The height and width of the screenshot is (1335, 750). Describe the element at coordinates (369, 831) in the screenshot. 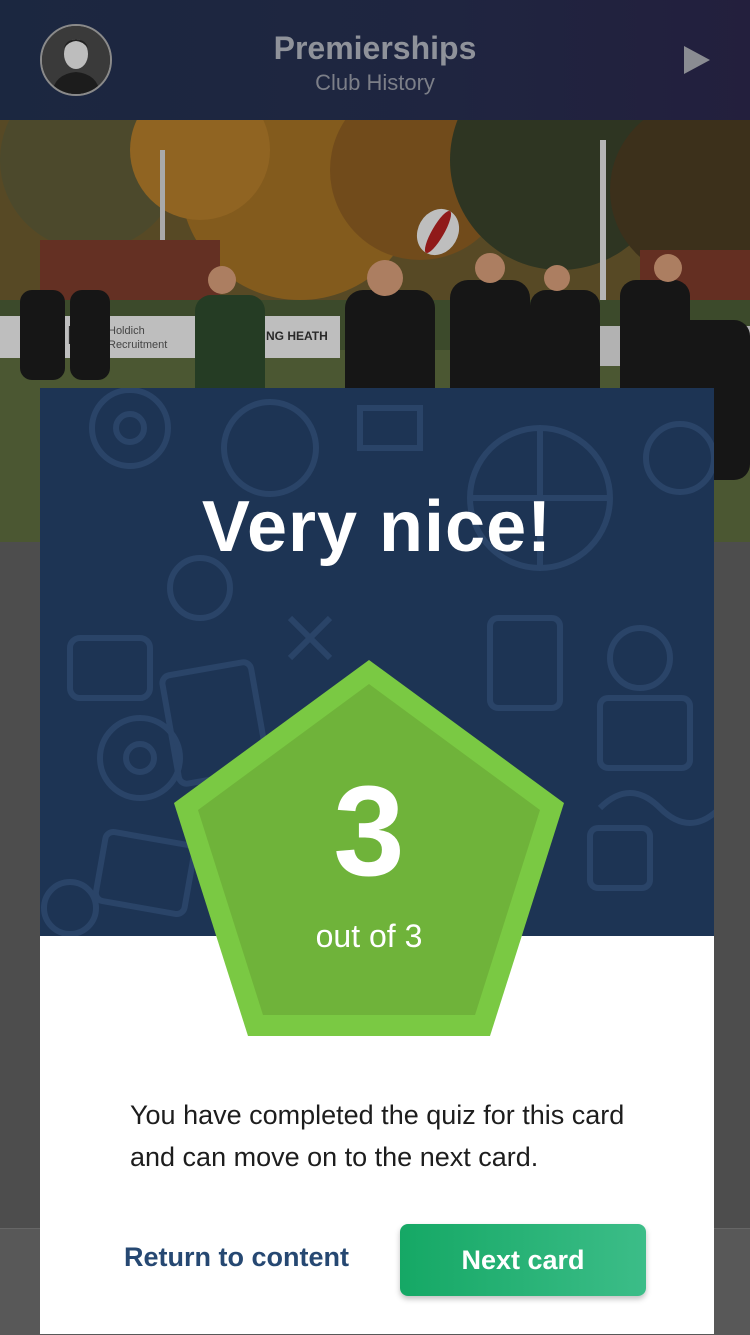

I see `score-value: 3` at that location.